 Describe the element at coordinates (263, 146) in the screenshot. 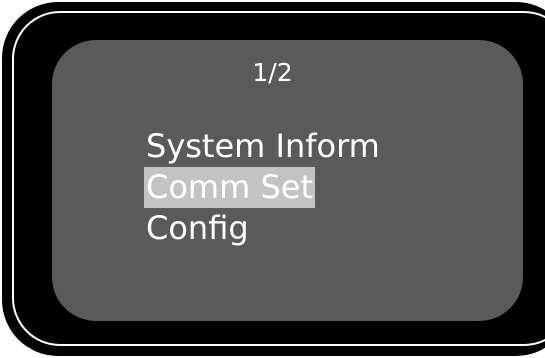

I see `menu-item-system-inform: System Inform` at that location.